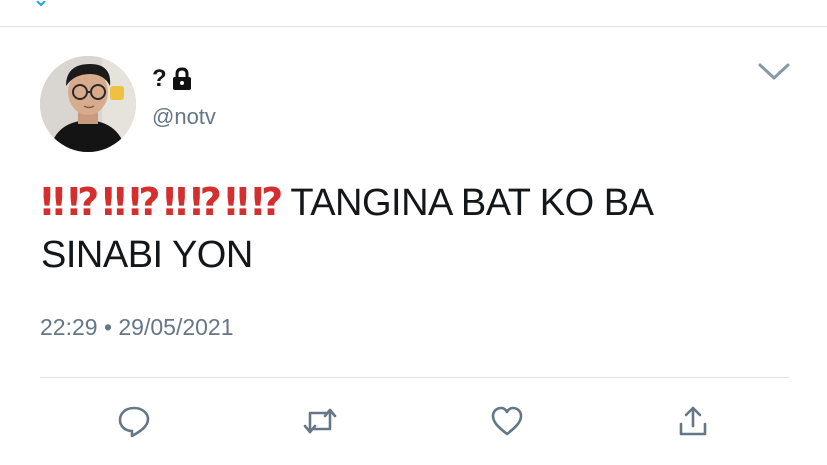 The width and height of the screenshot is (827, 465). I want to click on top-divider, so click(413, 26).